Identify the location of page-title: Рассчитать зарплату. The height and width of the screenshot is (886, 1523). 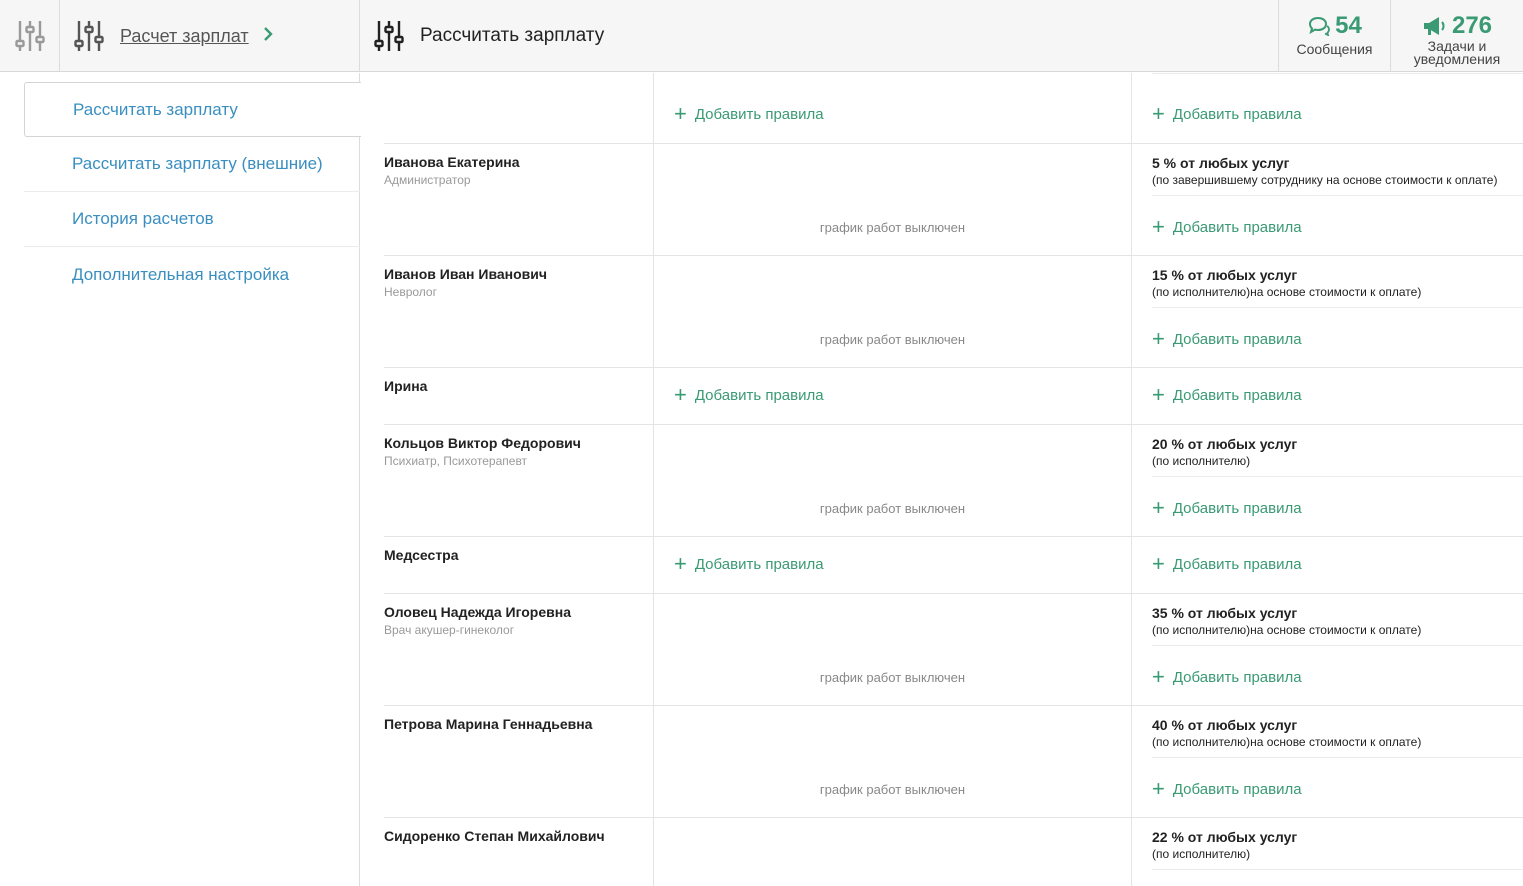
(512, 35).